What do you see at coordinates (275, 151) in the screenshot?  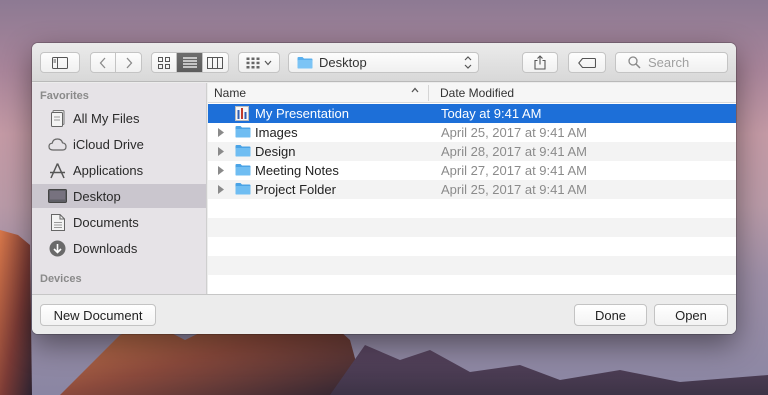 I see `file-name: Design` at bounding box center [275, 151].